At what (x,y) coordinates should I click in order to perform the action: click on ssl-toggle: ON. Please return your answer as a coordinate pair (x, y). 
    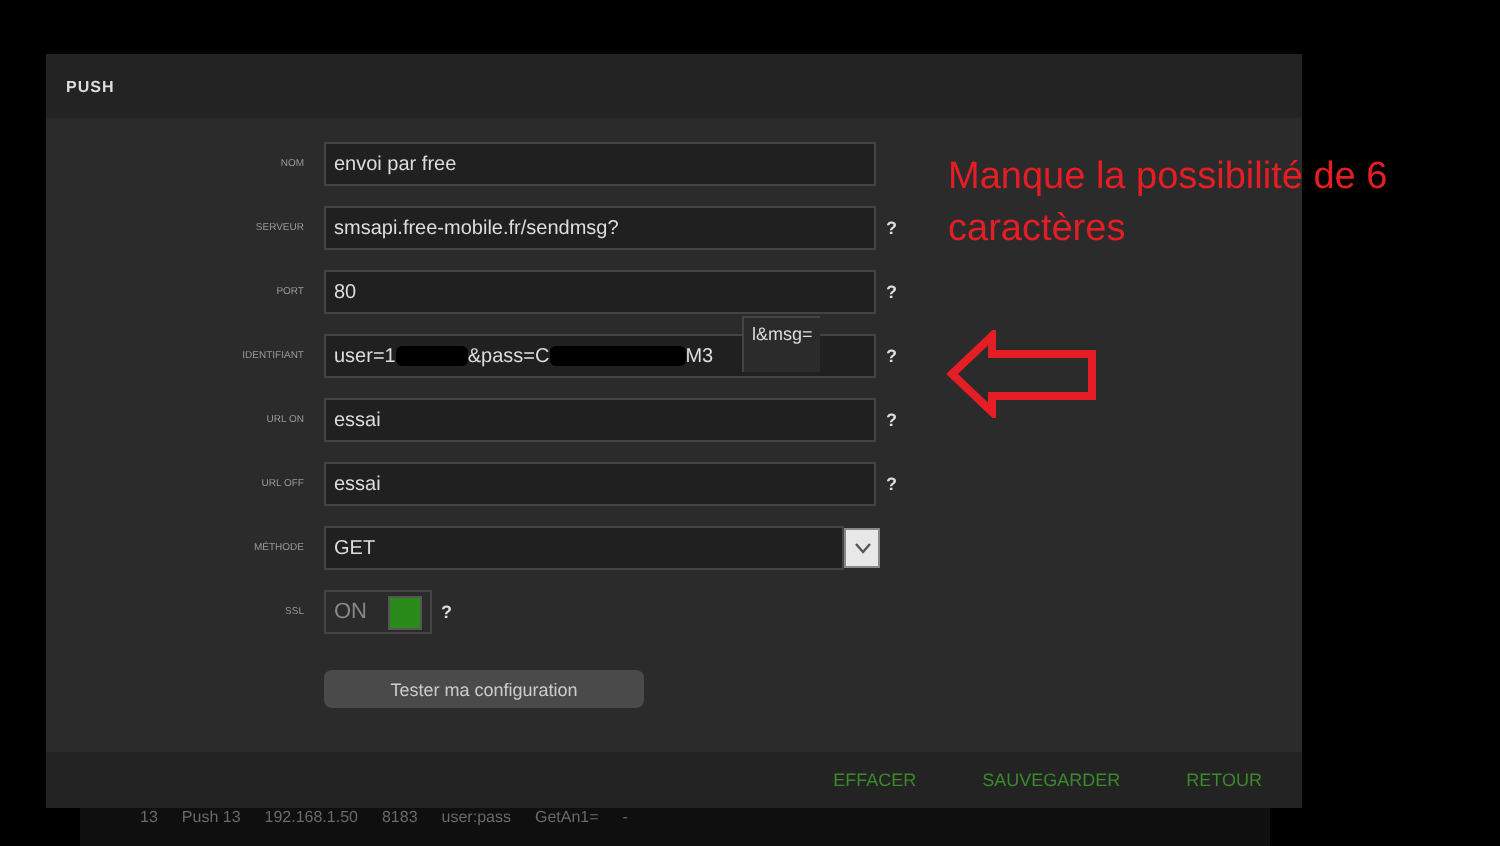
    Looking at the image, I should click on (377, 612).